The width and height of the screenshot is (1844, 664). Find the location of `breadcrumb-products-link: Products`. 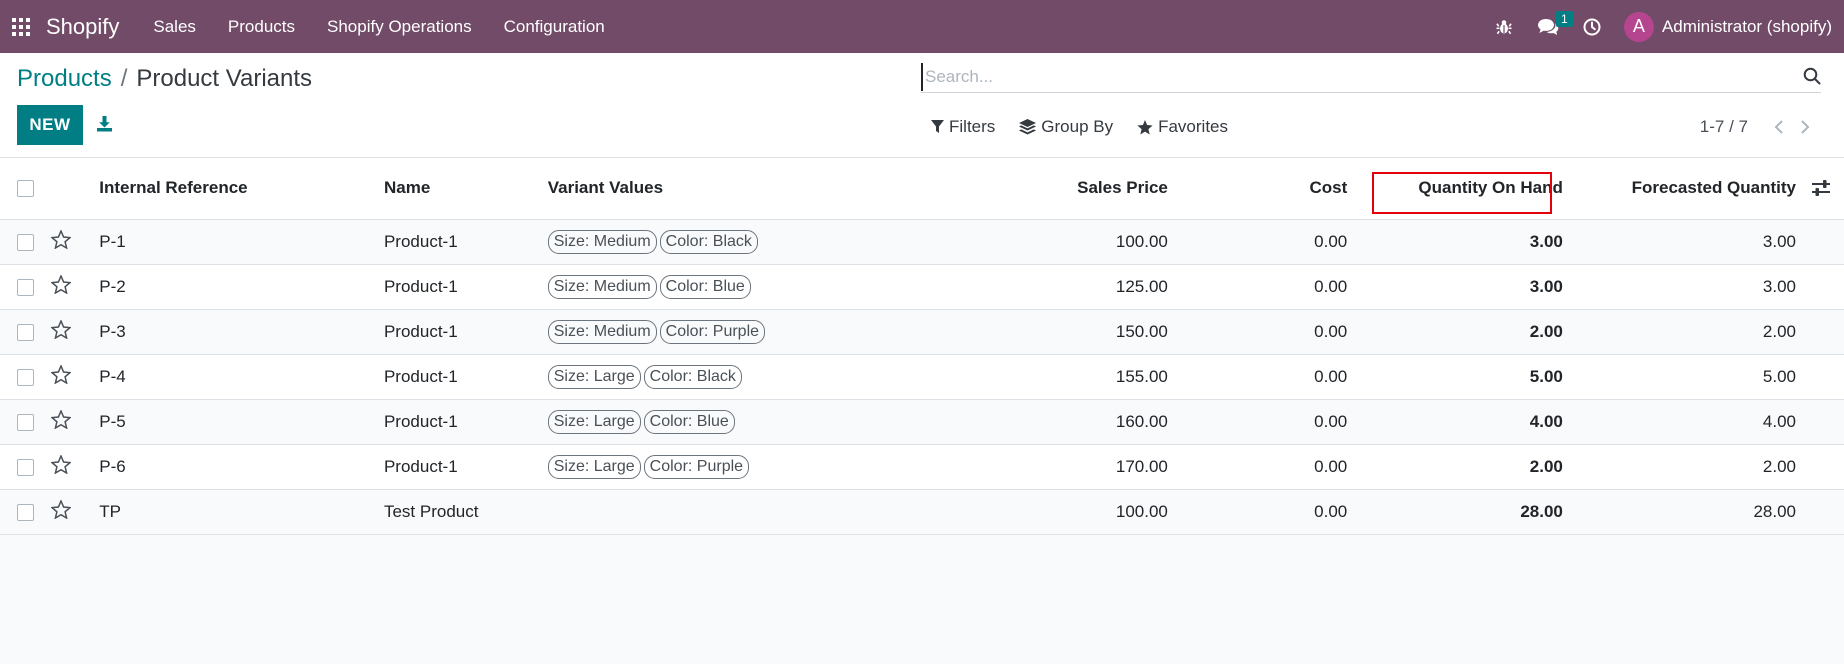

breadcrumb-products-link: Products is located at coordinates (64, 79).